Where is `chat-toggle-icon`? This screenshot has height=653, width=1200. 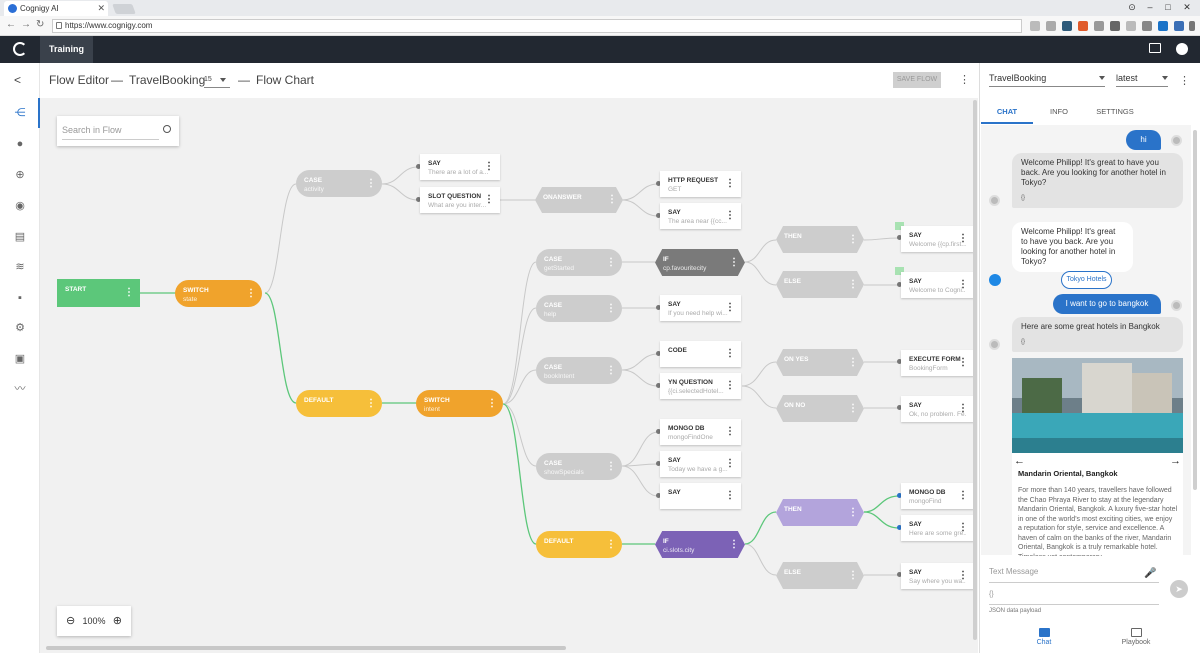
chat-toggle-icon is located at coordinates (1155, 48).